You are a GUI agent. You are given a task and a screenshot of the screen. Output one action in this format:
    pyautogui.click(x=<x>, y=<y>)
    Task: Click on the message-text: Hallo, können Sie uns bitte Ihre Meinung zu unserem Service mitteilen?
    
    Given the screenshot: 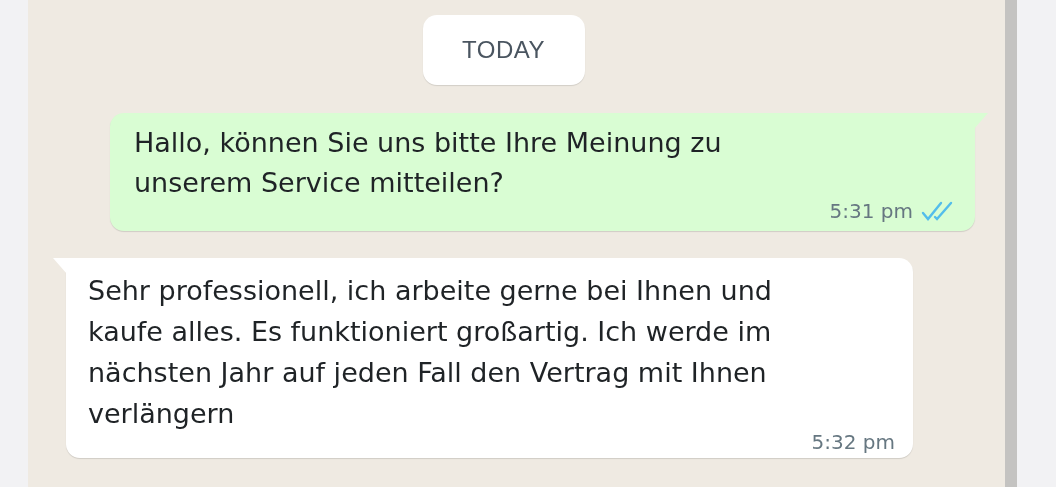 What is the action you would take?
    pyautogui.click(x=428, y=163)
    